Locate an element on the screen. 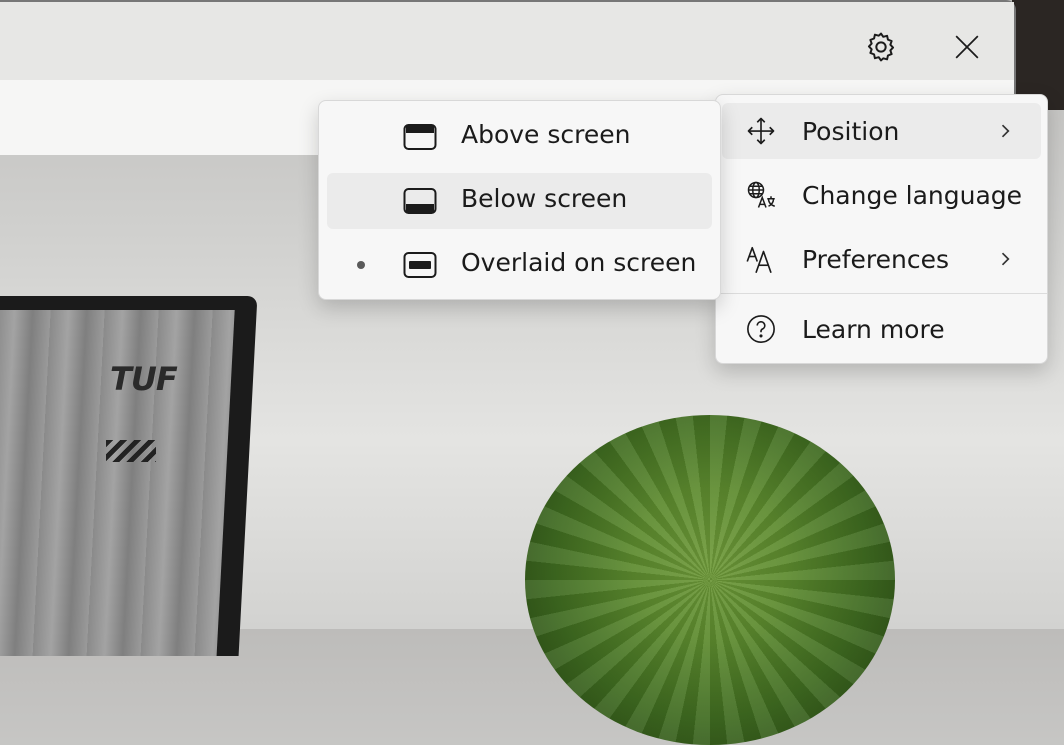  menu-item-position: Position is located at coordinates (881, 131).